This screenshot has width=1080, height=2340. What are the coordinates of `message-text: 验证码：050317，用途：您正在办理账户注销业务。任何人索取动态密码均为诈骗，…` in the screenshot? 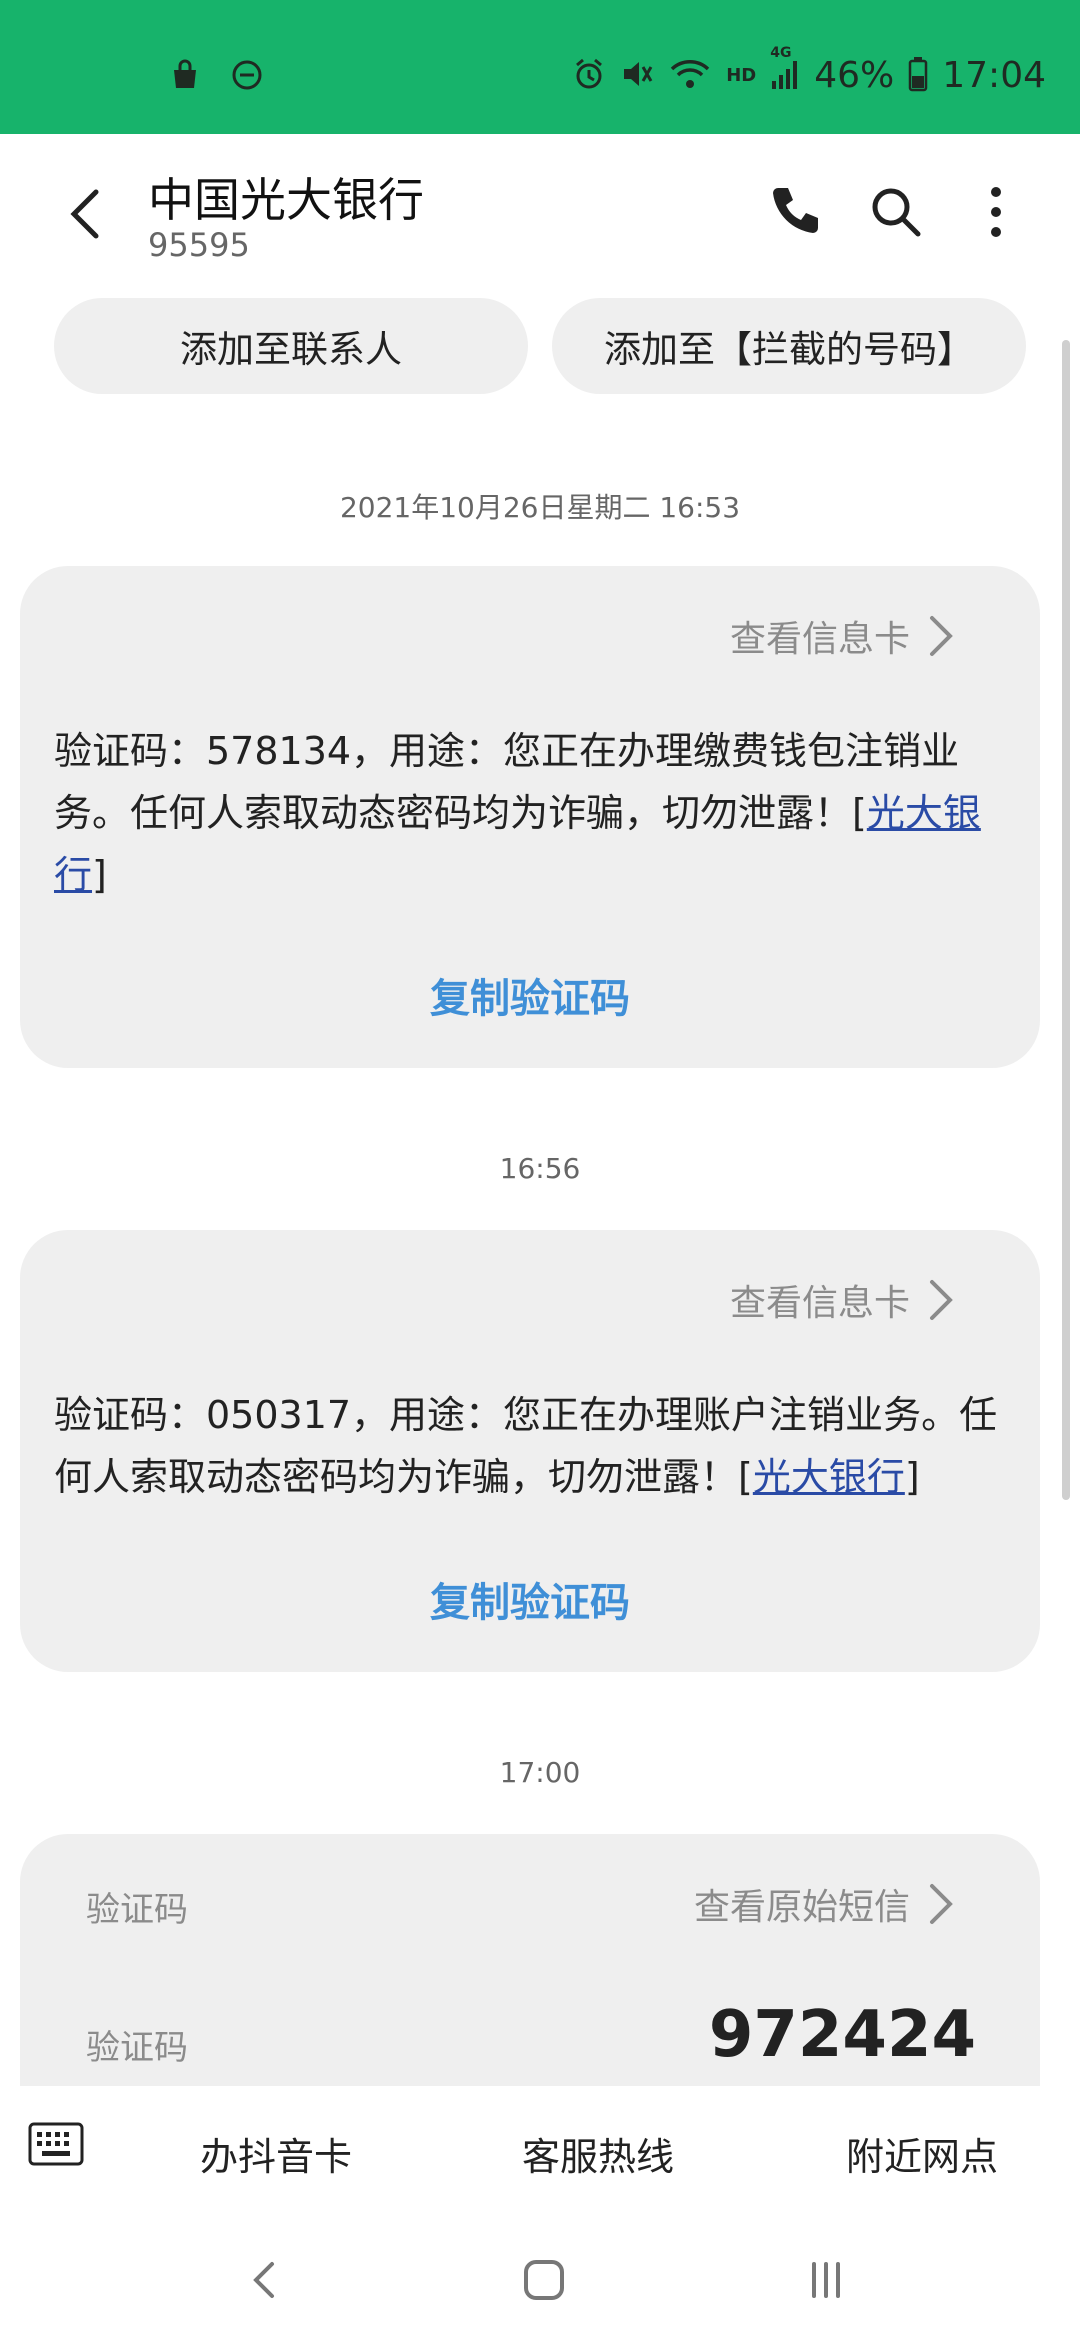 It's located at (534, 1446).